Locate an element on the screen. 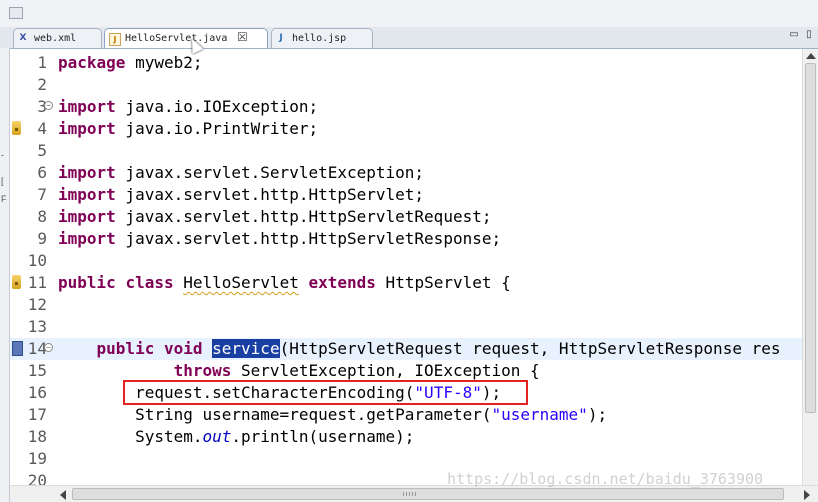  line-number: 14 is located at coordinates (37, 348).